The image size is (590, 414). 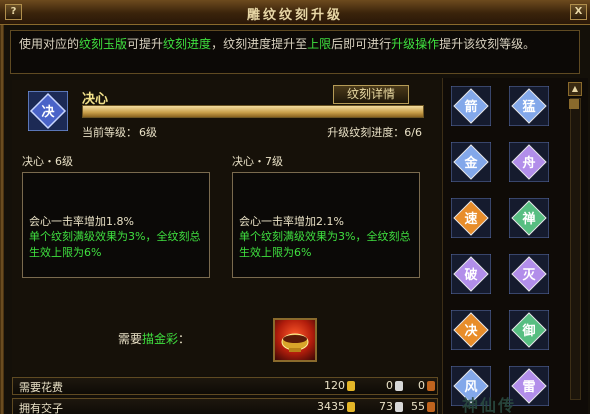 I want to click on rune-tile-char: 破, so click(x=470, y=275).